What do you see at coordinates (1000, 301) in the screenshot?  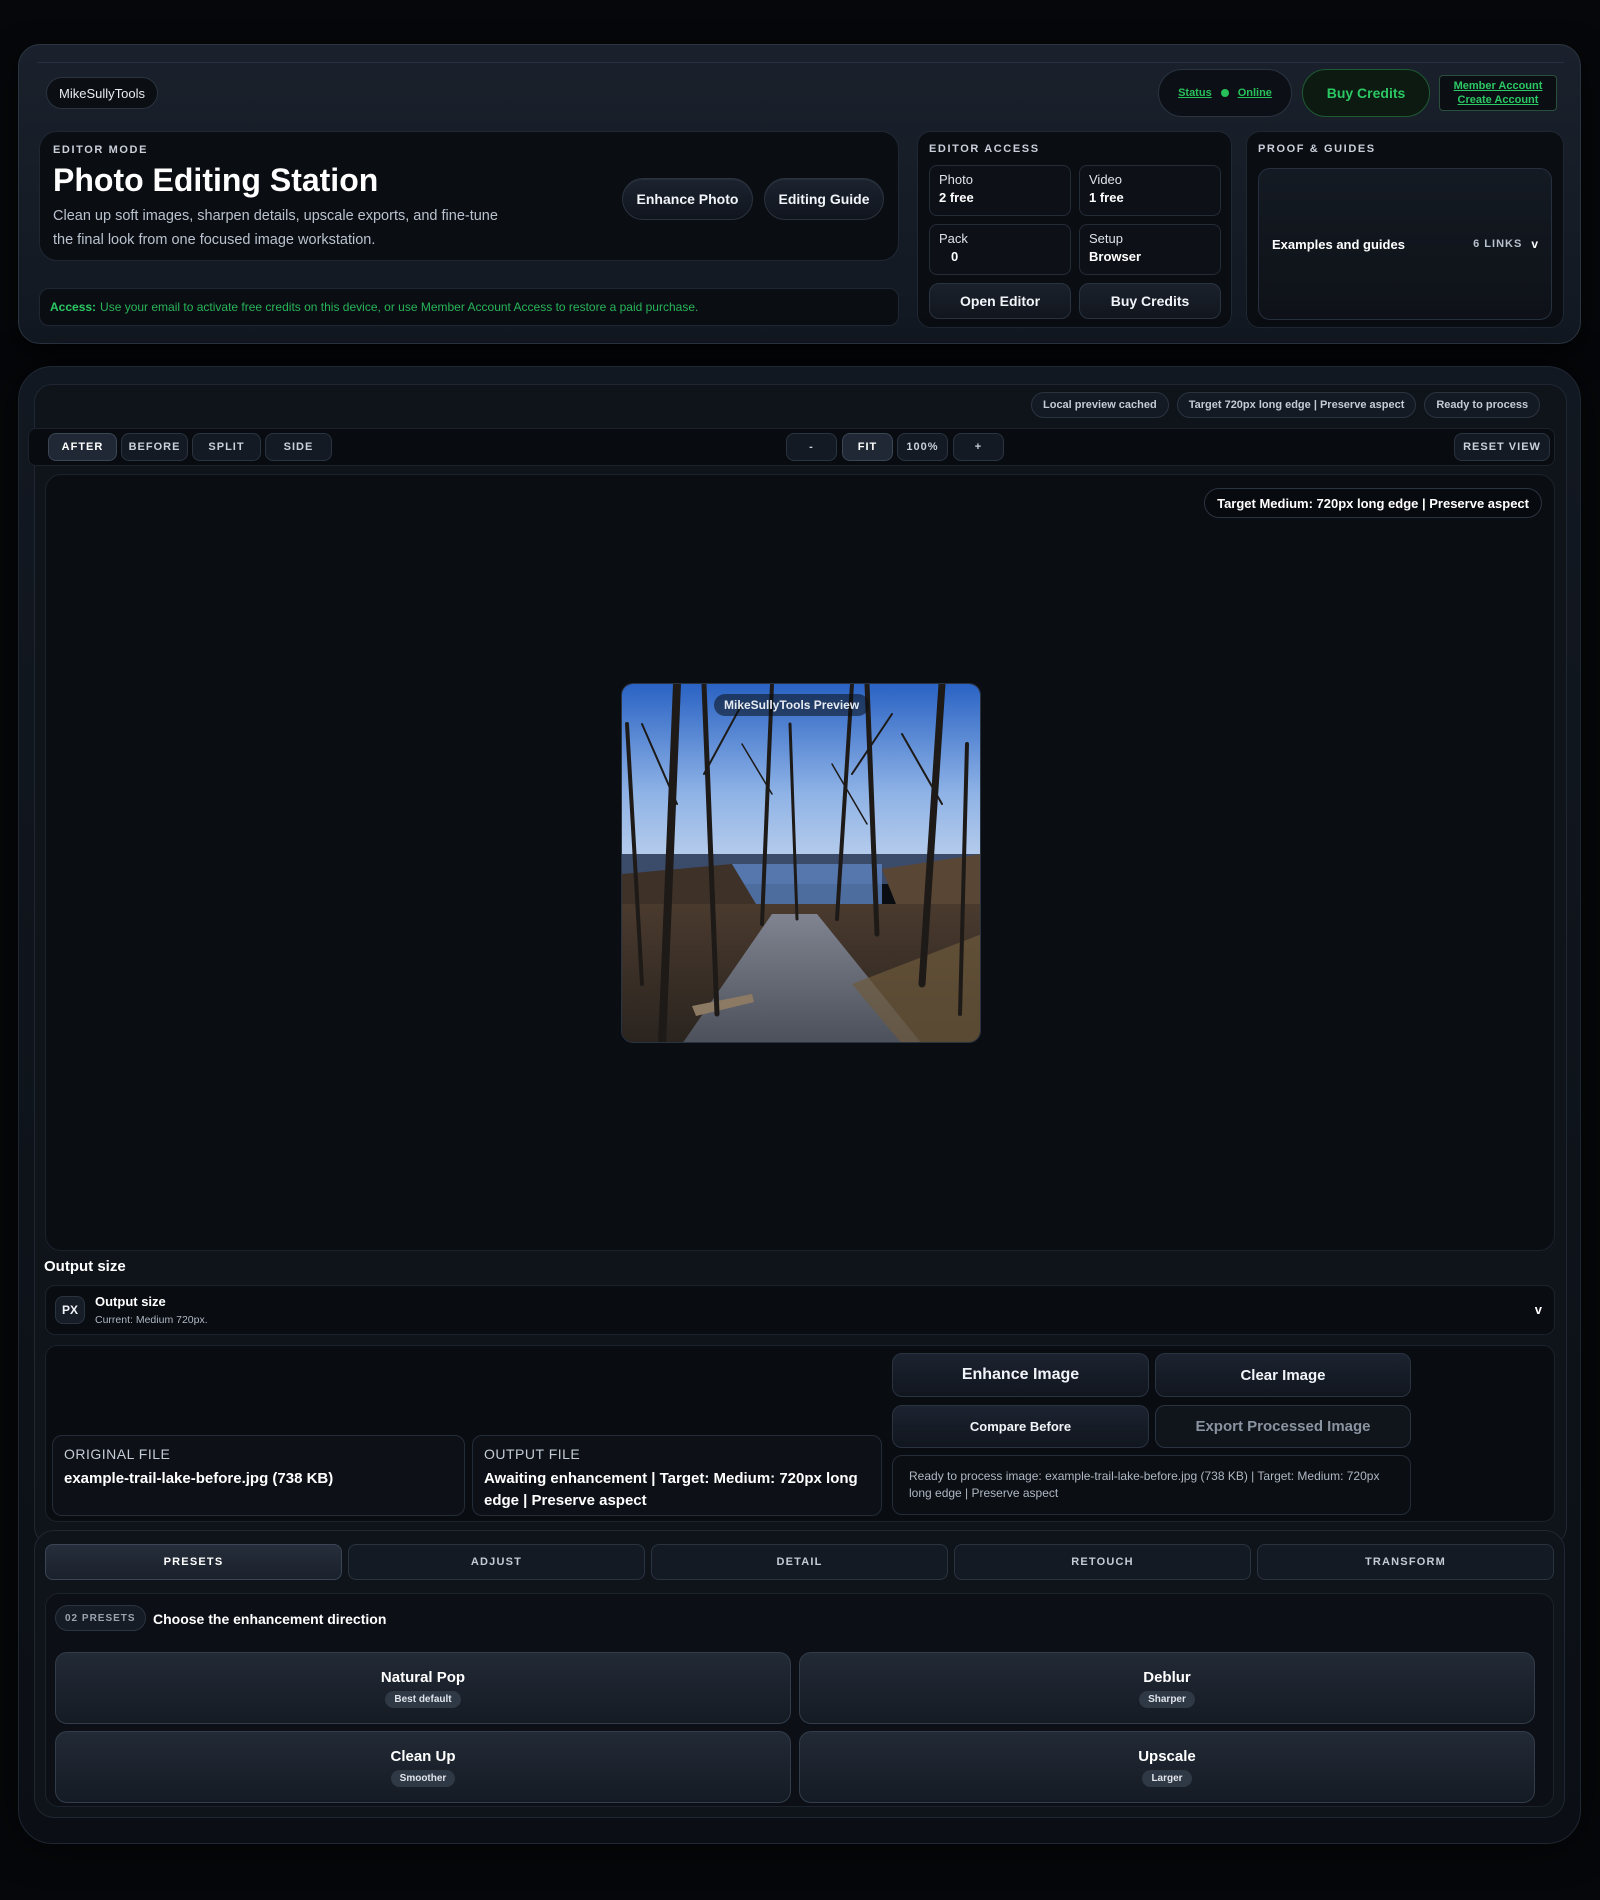 I see `open-editor-button: Open Editor` at bounding box center [1000, 301].